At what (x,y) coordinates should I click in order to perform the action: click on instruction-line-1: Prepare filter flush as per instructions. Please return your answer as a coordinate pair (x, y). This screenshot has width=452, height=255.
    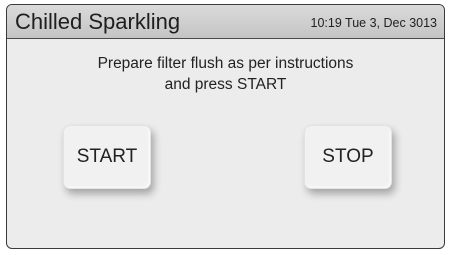
    Looking at the image, I should click on (225, 63).